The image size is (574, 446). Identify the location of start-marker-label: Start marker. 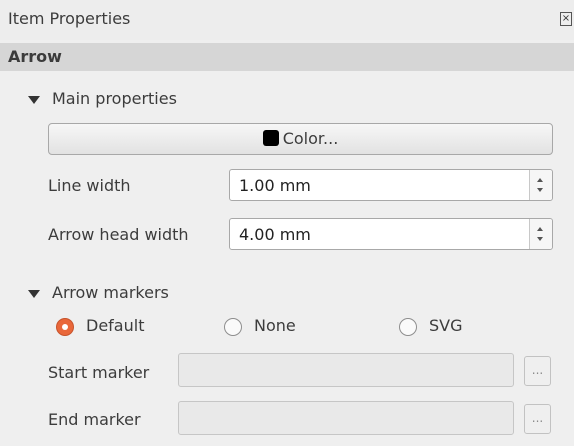
(99, 372).